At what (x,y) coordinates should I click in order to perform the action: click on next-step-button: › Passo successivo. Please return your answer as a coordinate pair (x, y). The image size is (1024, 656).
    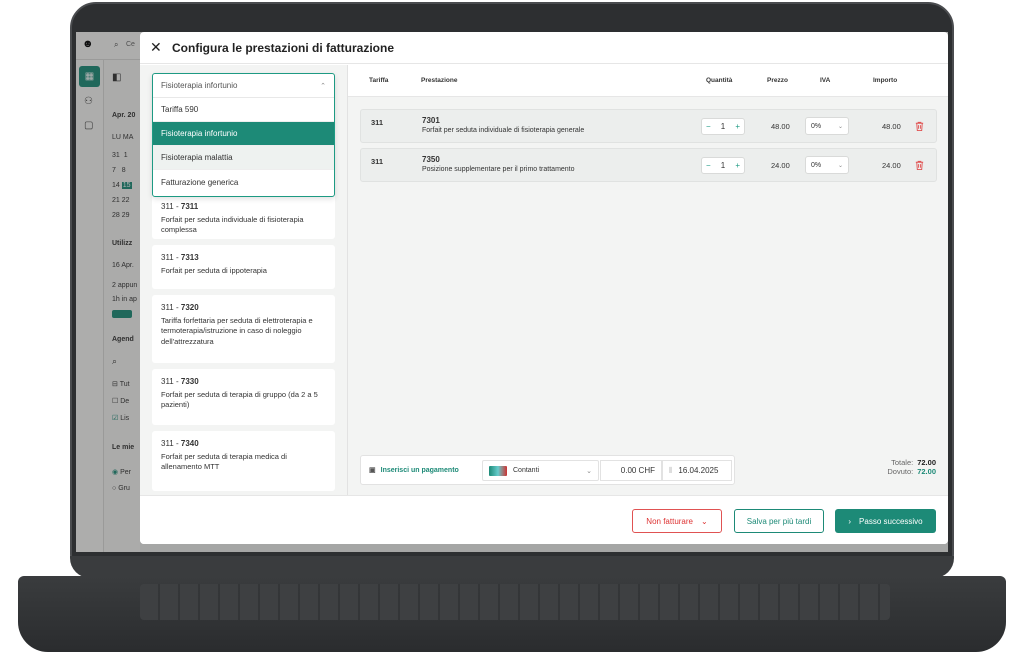
    Looking at the image, I should click on (885, 521).